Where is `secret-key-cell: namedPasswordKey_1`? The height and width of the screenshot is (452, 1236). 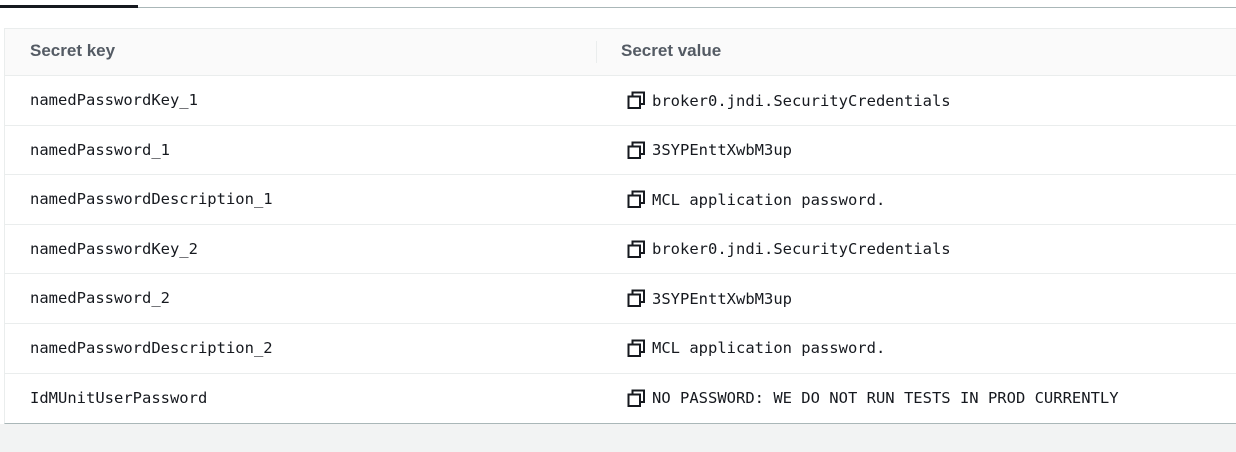
secret-key-cell: namedPasswordKey_1 is located at coordinates (114, 100).